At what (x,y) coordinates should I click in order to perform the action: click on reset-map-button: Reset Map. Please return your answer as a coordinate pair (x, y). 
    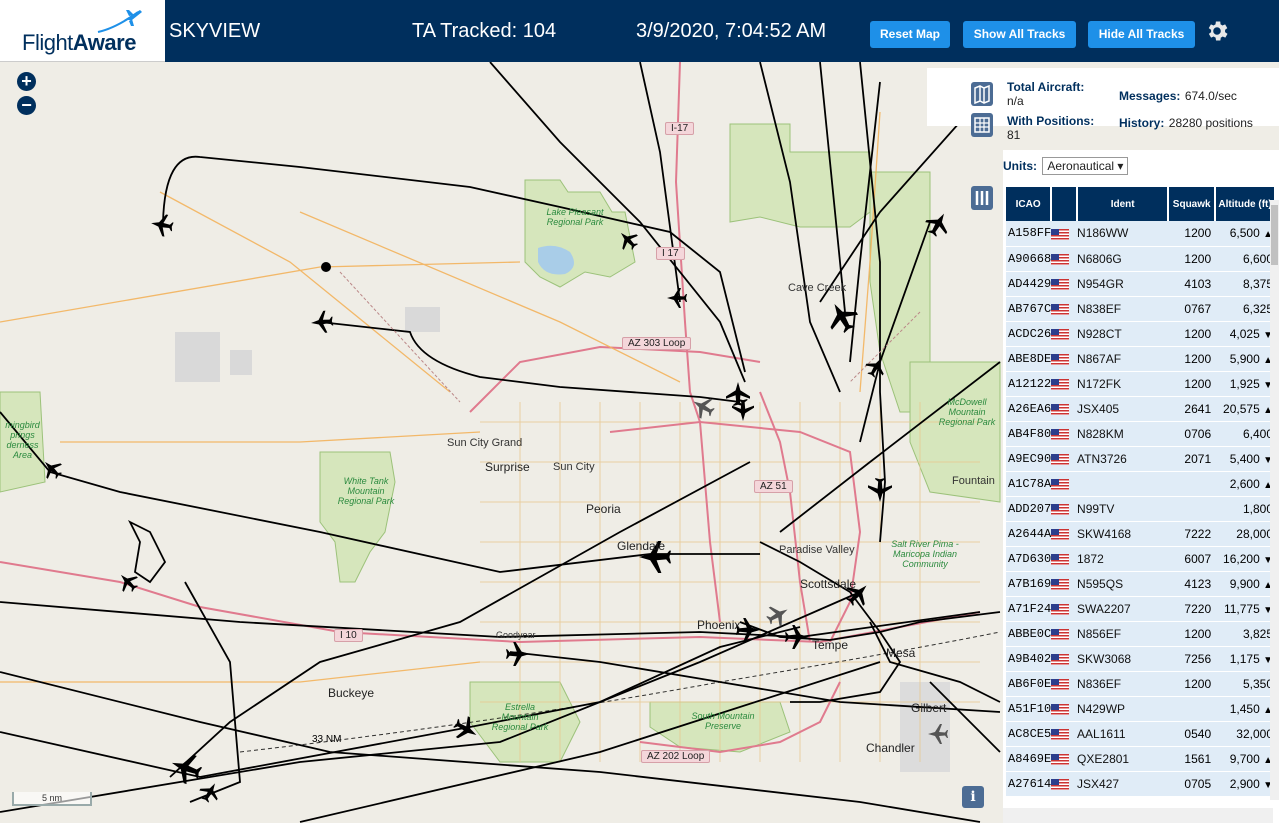
    Looking at the image, I should click on (910, 34).